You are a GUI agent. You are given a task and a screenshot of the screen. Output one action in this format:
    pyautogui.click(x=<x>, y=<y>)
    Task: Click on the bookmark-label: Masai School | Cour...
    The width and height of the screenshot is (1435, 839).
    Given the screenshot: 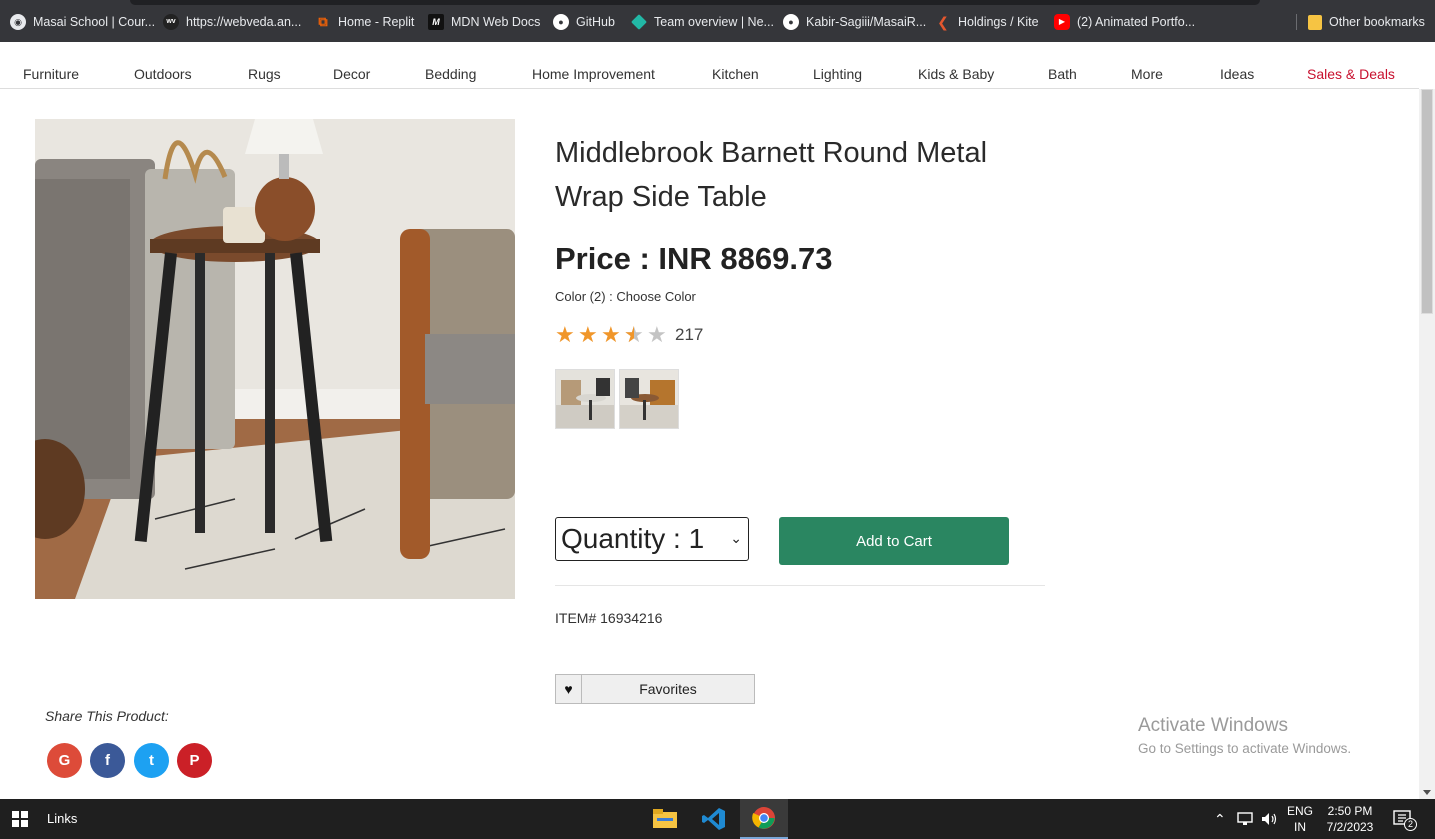 What is the action you would take?
    pyautogui.click(x=94, y=22)
    